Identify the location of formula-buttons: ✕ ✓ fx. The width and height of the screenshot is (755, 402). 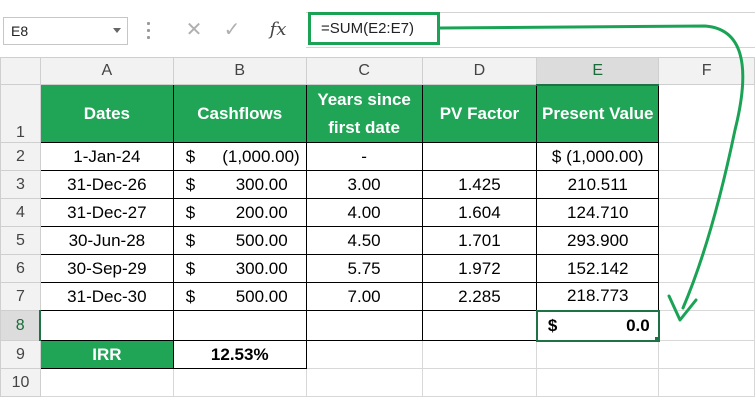
(235, 30).